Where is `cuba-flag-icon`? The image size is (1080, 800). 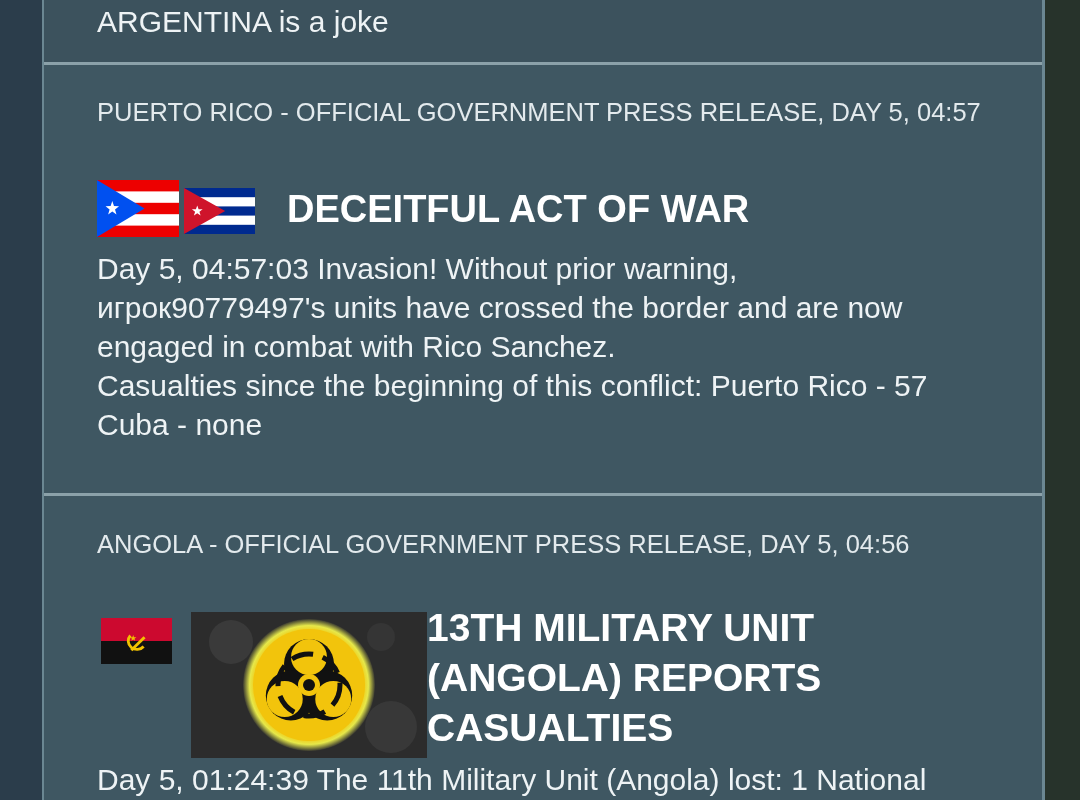 cuba-flag-icon is located at coordinates (219, 210).